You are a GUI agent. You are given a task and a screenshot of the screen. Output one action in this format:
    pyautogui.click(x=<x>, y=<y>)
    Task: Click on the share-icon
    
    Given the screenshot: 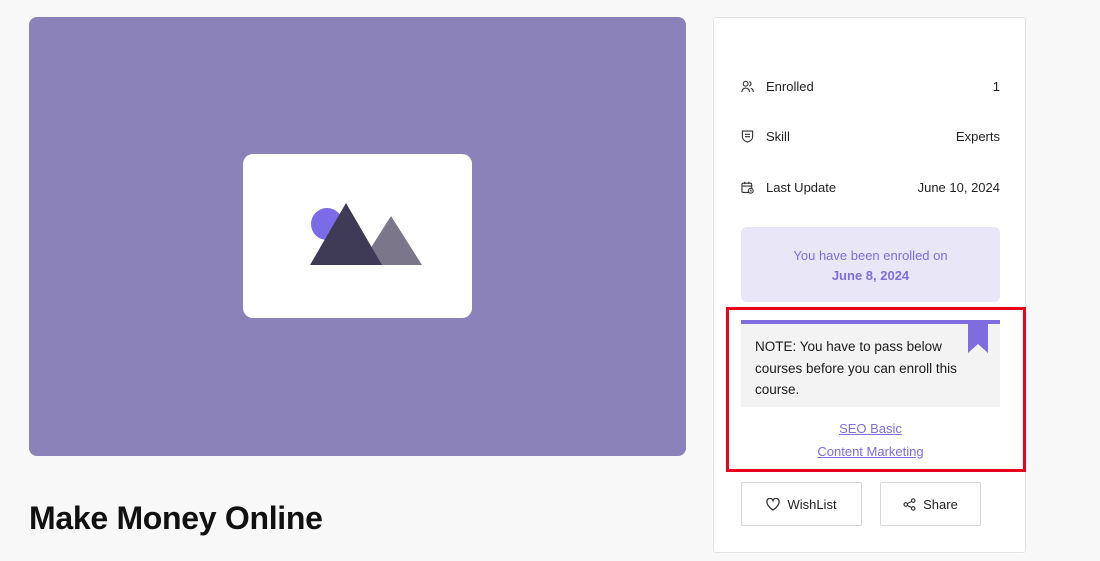 What is the action you would take?
    pyautogui.click(x=909, y=504)
    